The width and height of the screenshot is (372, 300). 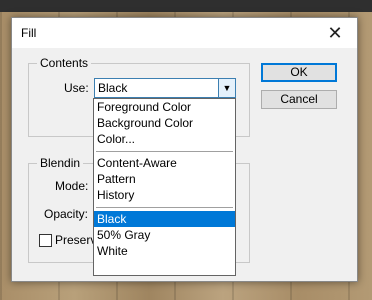 I want to click on close-icon: ✕, so click(x=335, y=33).